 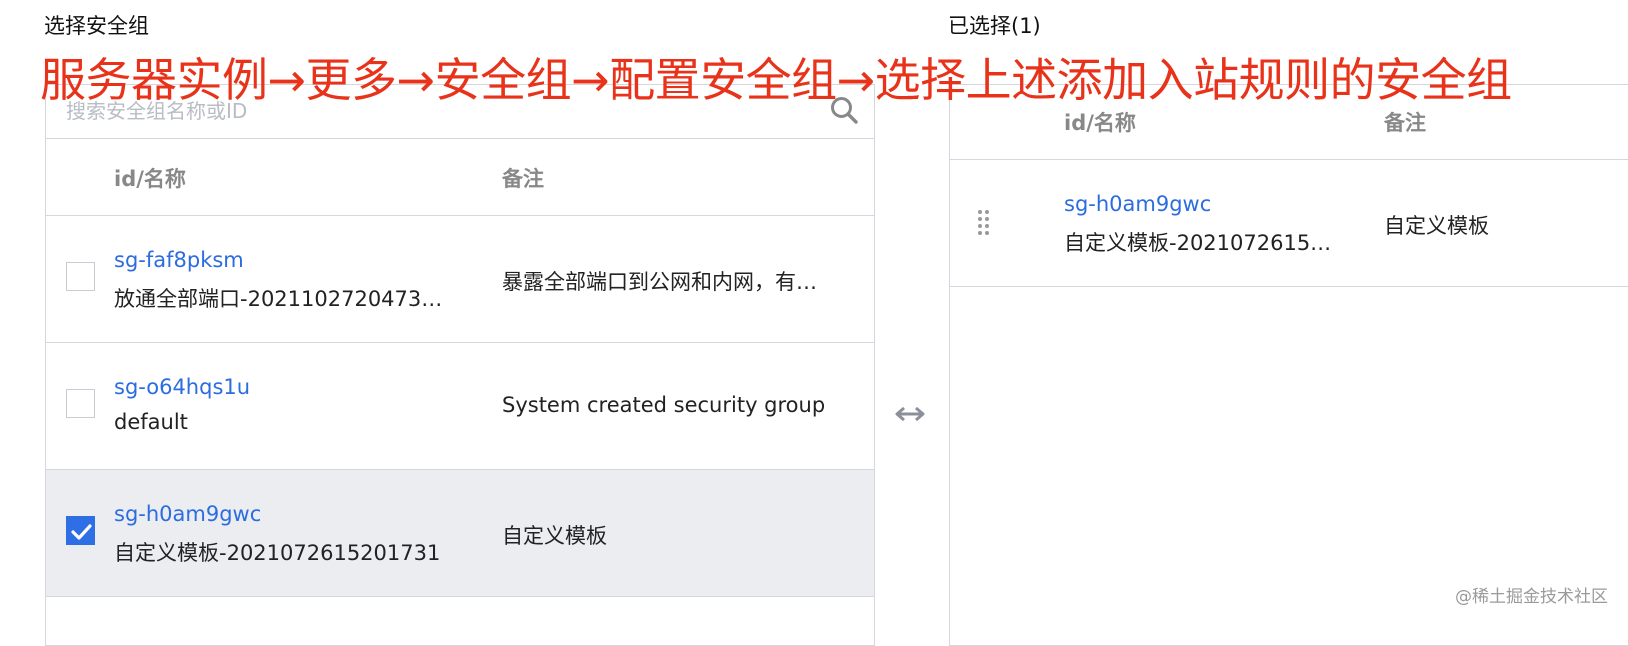 What do you see at coordinates (460, 533) in the screenshot?
I see `table-row: sg-h0am9gwc 自定义模板-2021072615201731 自定义模板` at bounding box center [460, 533].